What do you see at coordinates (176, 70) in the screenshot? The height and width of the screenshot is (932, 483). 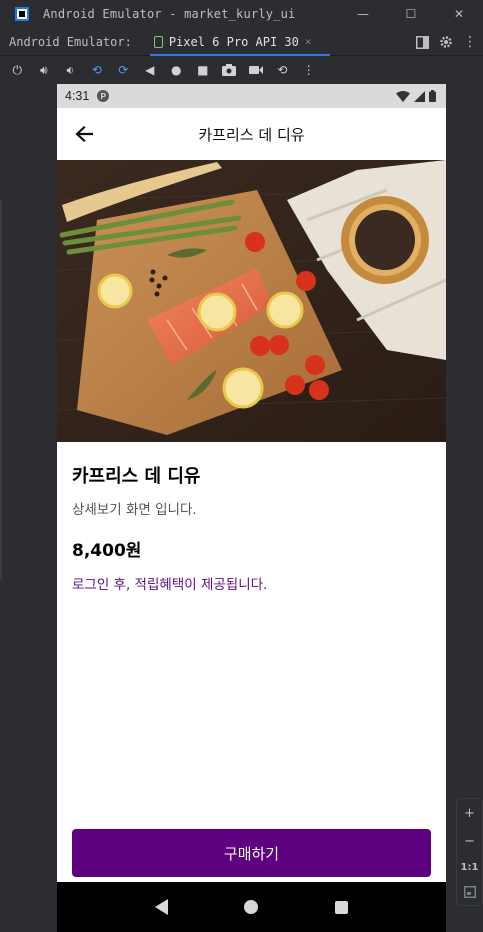 I see `home-icon: ●` at bounding box center [176, 70].